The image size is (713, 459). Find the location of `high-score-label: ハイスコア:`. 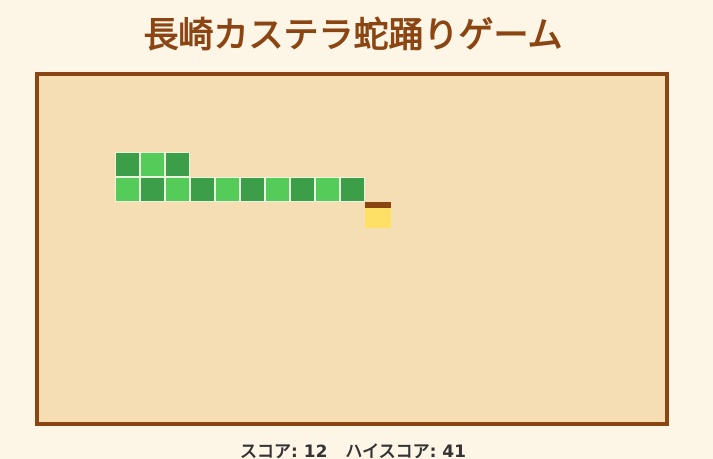

high-score-label: ハイスコア: is located at coordinates (391, 450).